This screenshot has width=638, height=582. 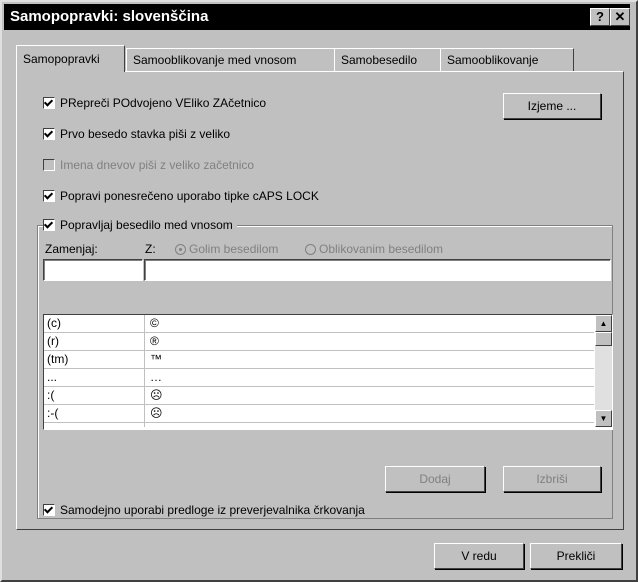 What do you see at coordinates (603, 418) in the screenshot?
I see `scroll-down-icon: ▼` at bounding box center [603, 418].